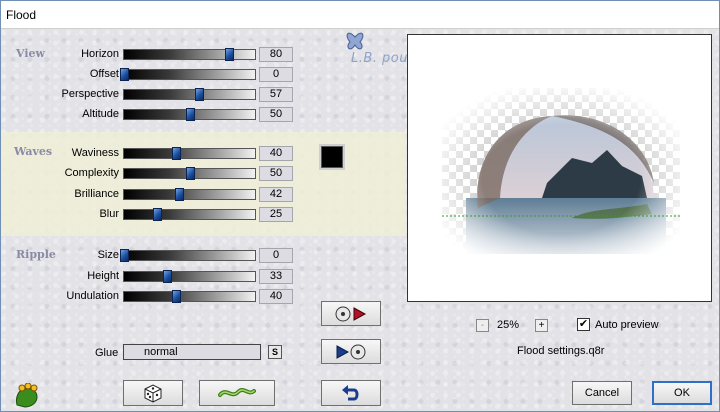 Image resolution: width=720 pixels, height=412 pixels. What do you see at coordinates (189, 54) in the screenshot?
I see `horizon-slider` at bounding box center [189, 54].